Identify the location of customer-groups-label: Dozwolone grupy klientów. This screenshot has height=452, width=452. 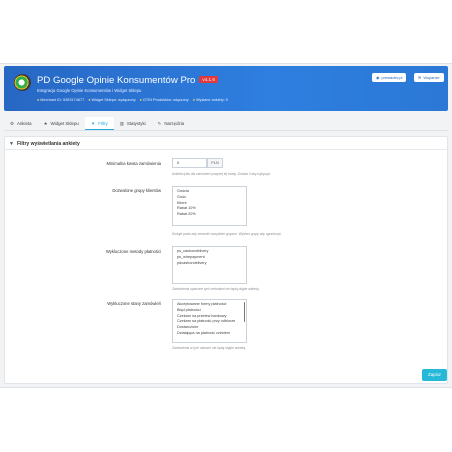
(136, 190).